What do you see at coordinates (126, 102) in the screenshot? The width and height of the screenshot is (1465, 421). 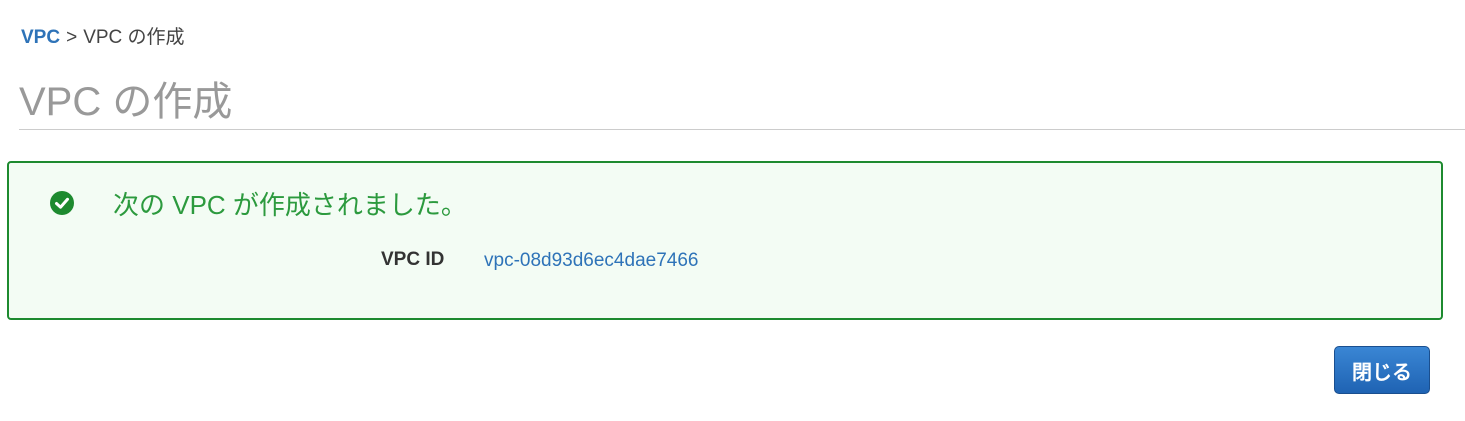 I see `page-title: VPC の作成` at bounding box center [126, 102].